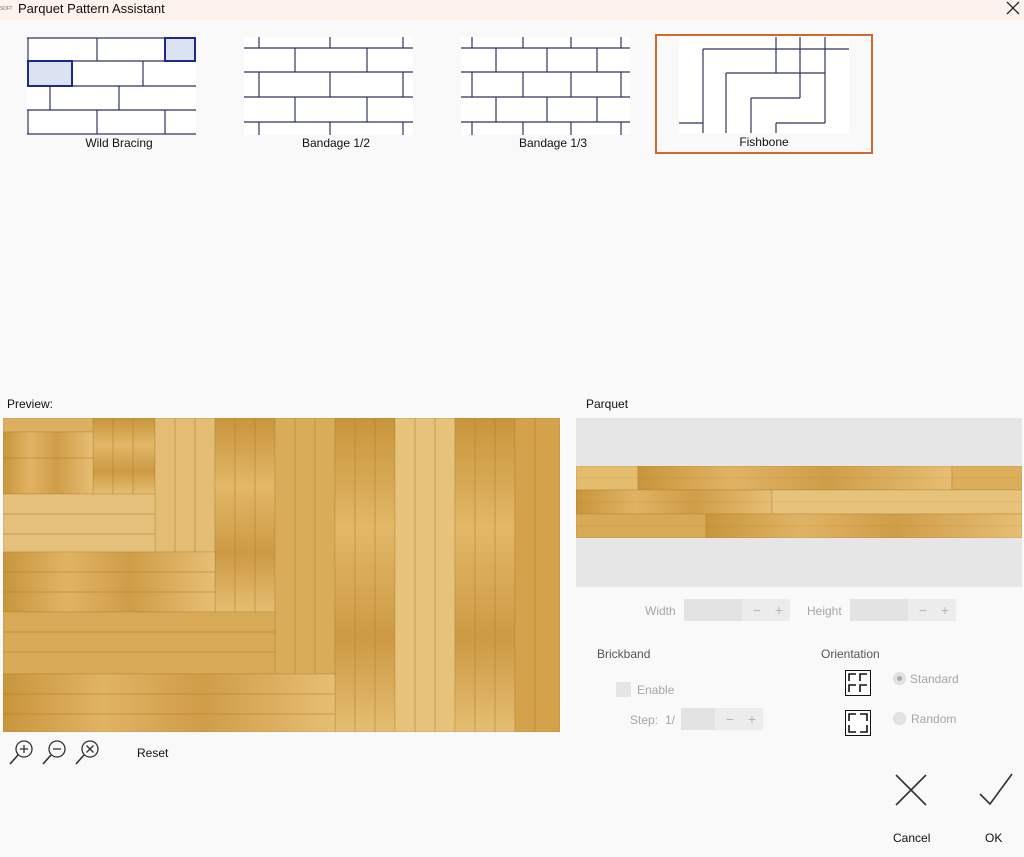 The height and width of the screenshot is (857, 1024). What do you see at coordinates (850, 654) in the screenshot?
I see `orientation-label: Orientation` at bounding box center [850, 654].